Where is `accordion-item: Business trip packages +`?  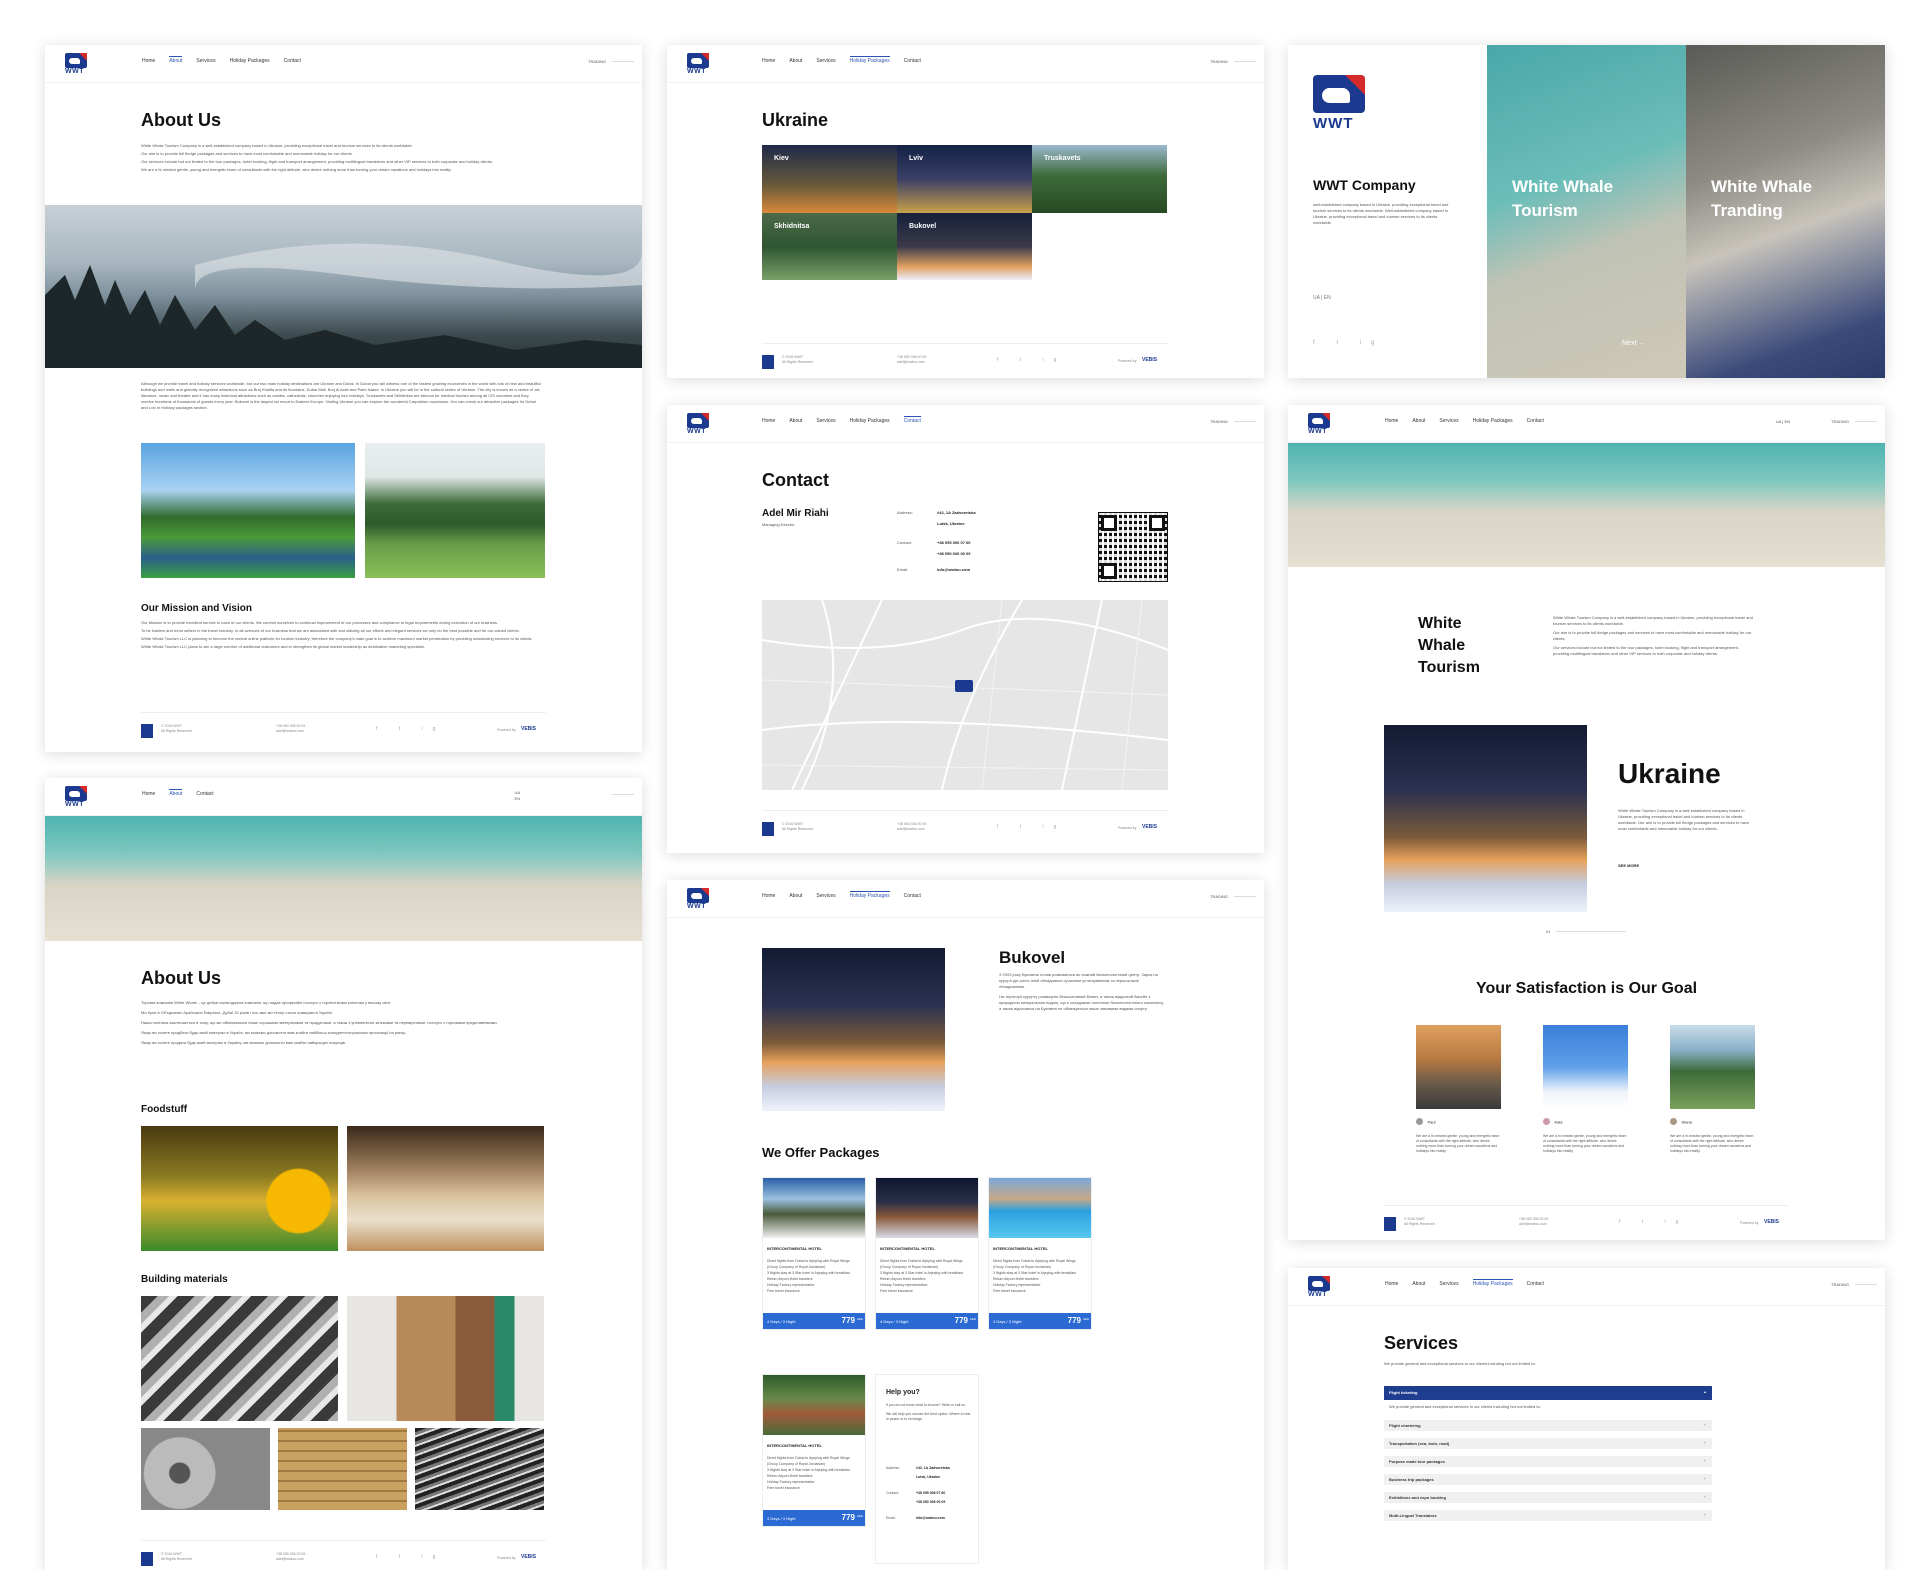 accordion-item: Business trip packages + is located at coordinates (1548, 1479).